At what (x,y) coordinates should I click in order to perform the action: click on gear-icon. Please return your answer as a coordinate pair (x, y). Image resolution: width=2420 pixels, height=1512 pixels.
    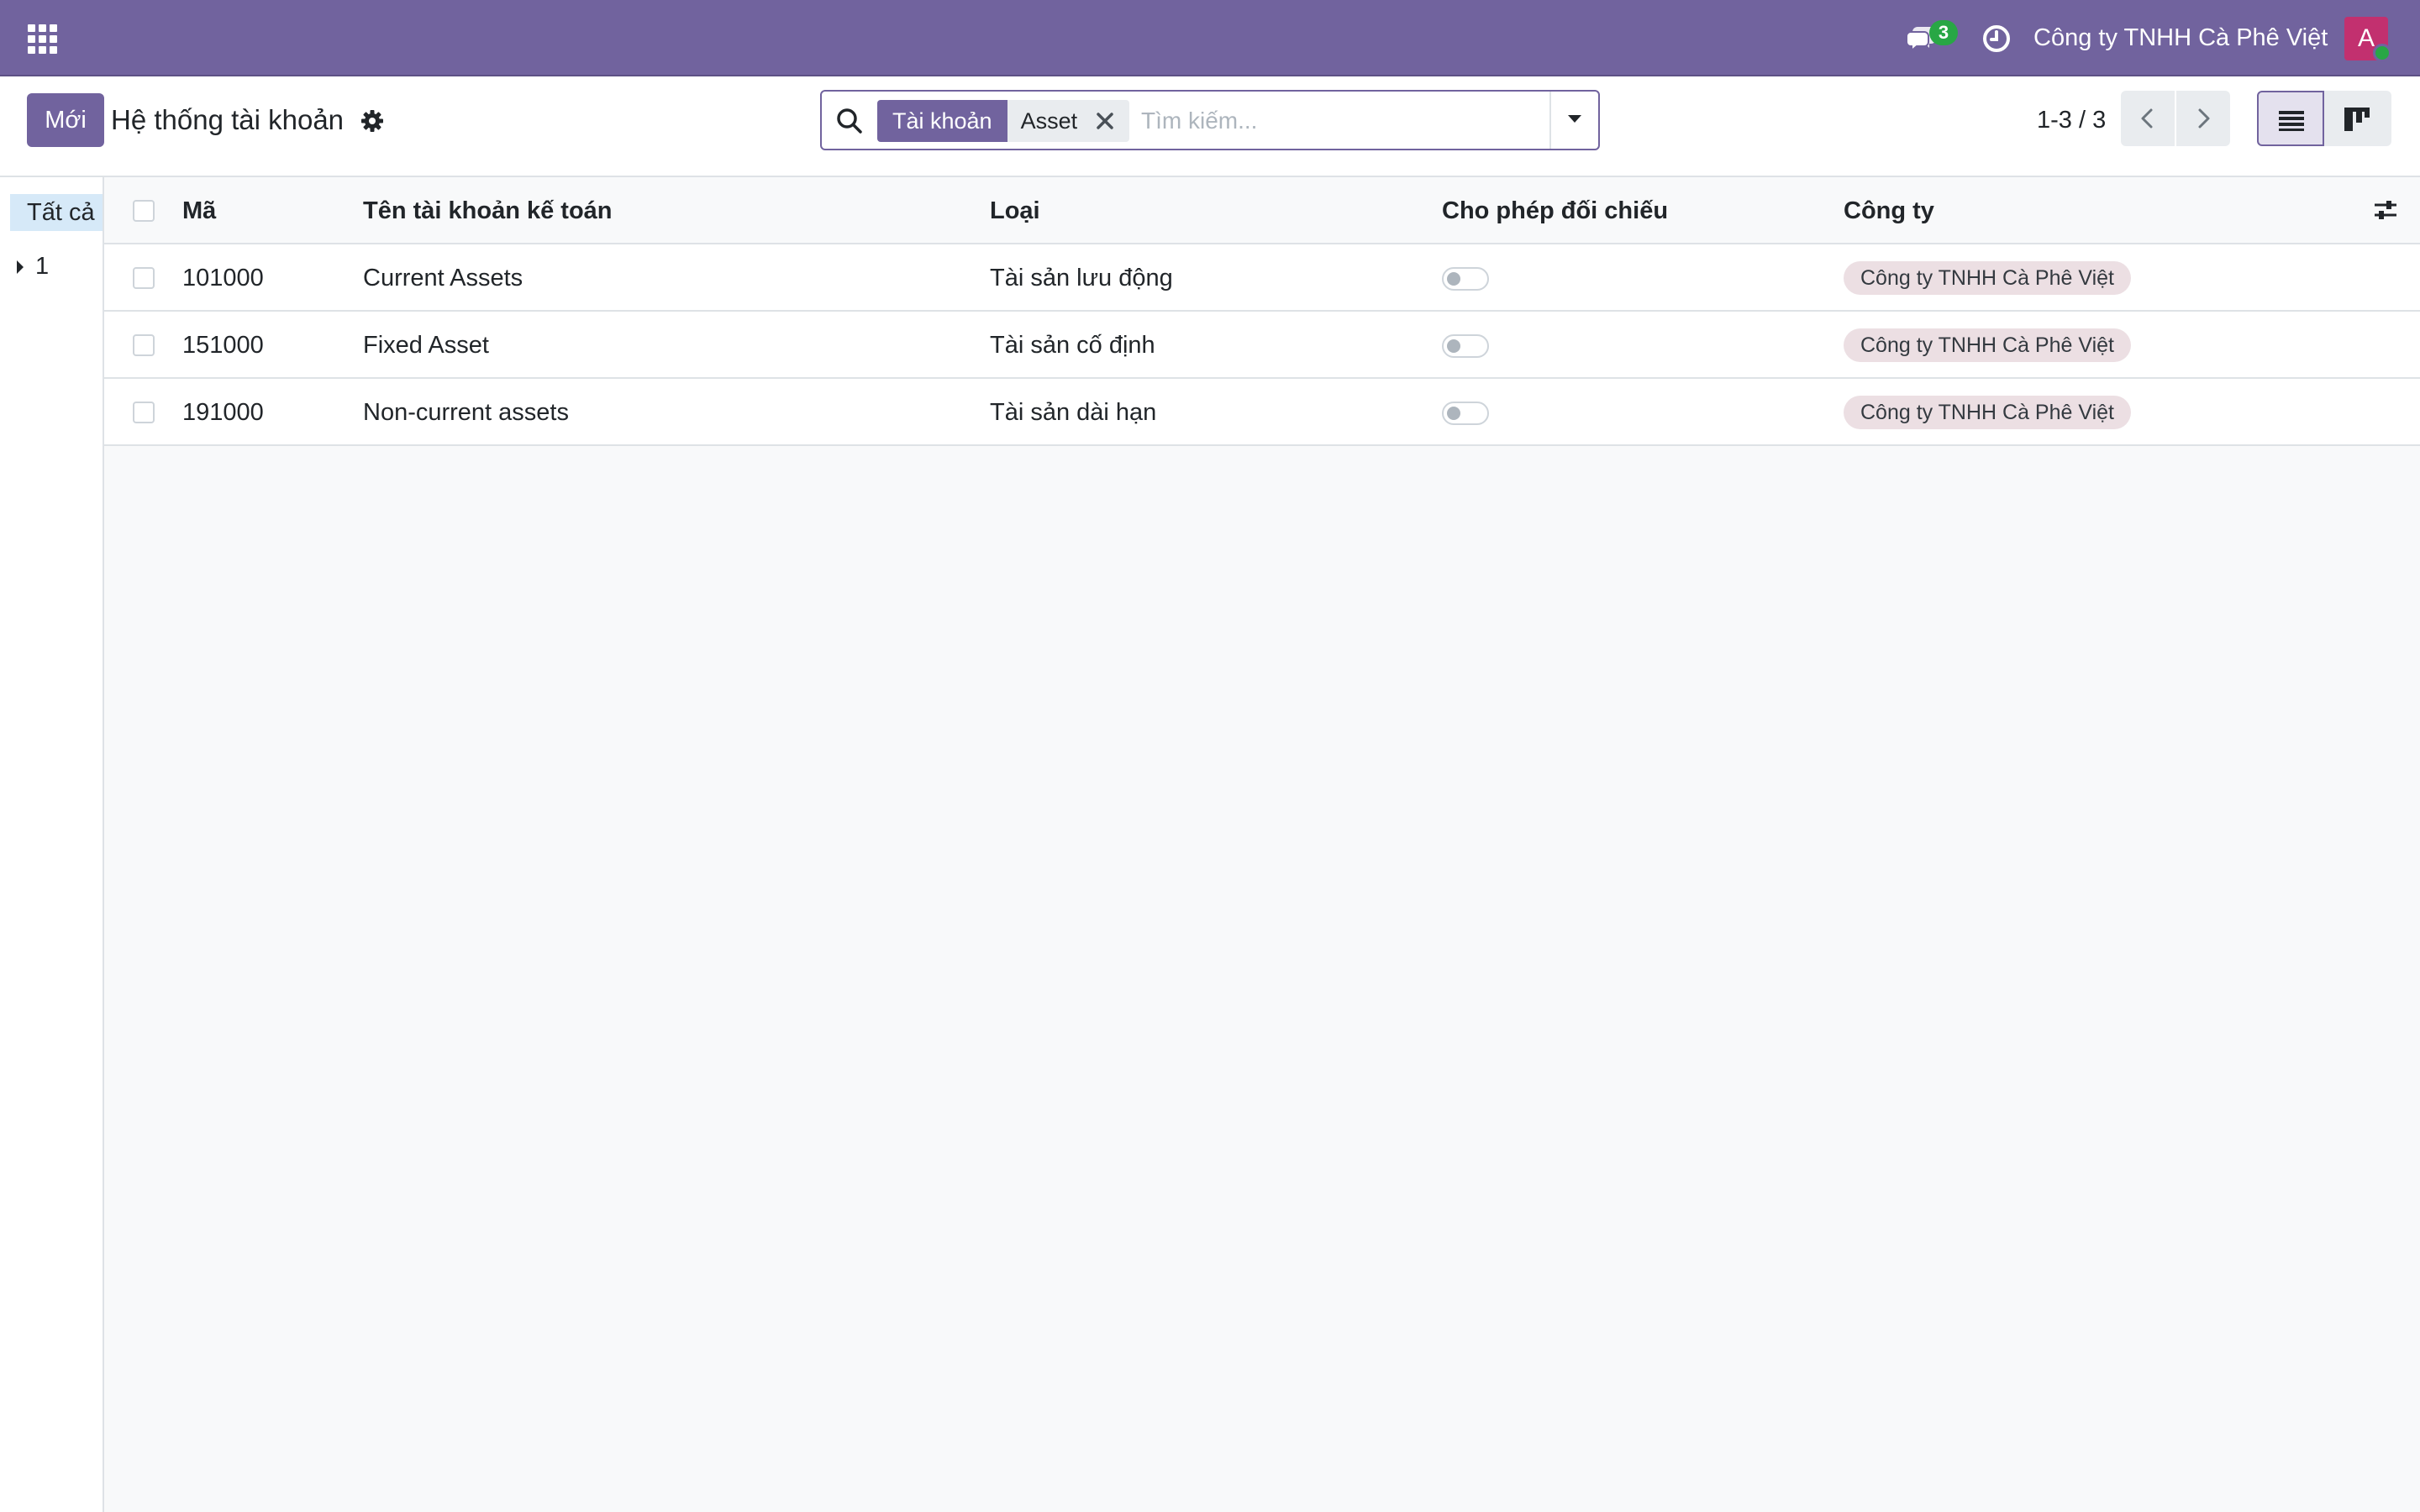
    Looking at the image, I should click on (372, 121).